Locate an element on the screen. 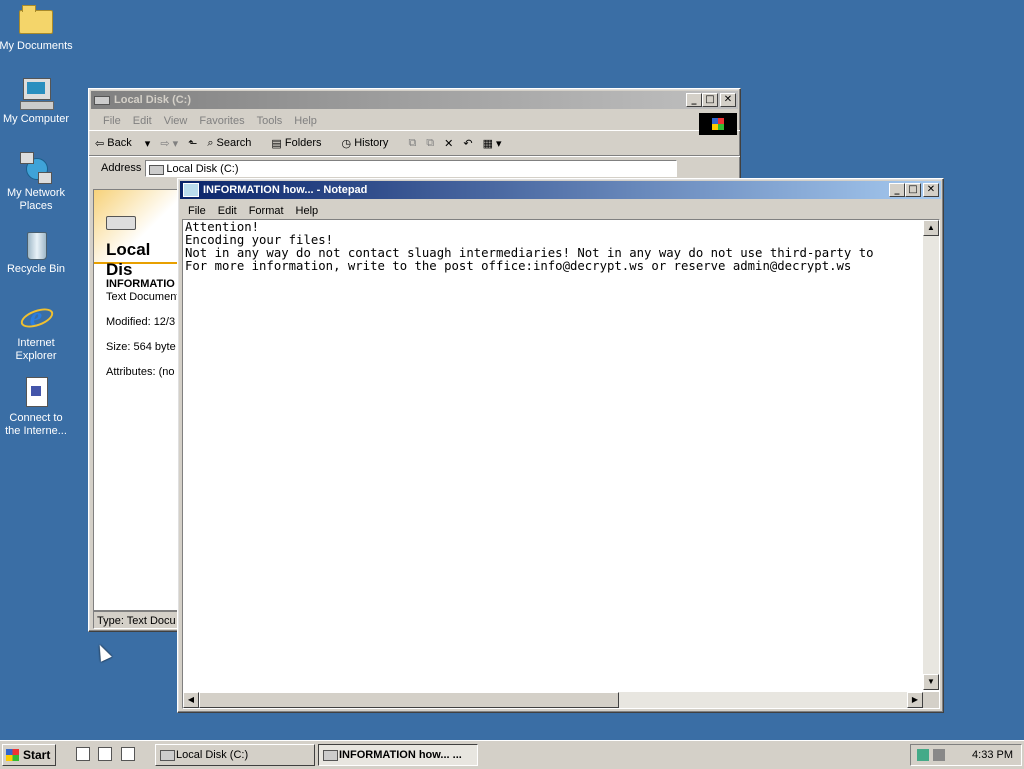 This screenshot has width=1024, height=769. up-folder-icon: ⬑ is located at coordinates (192, 143).